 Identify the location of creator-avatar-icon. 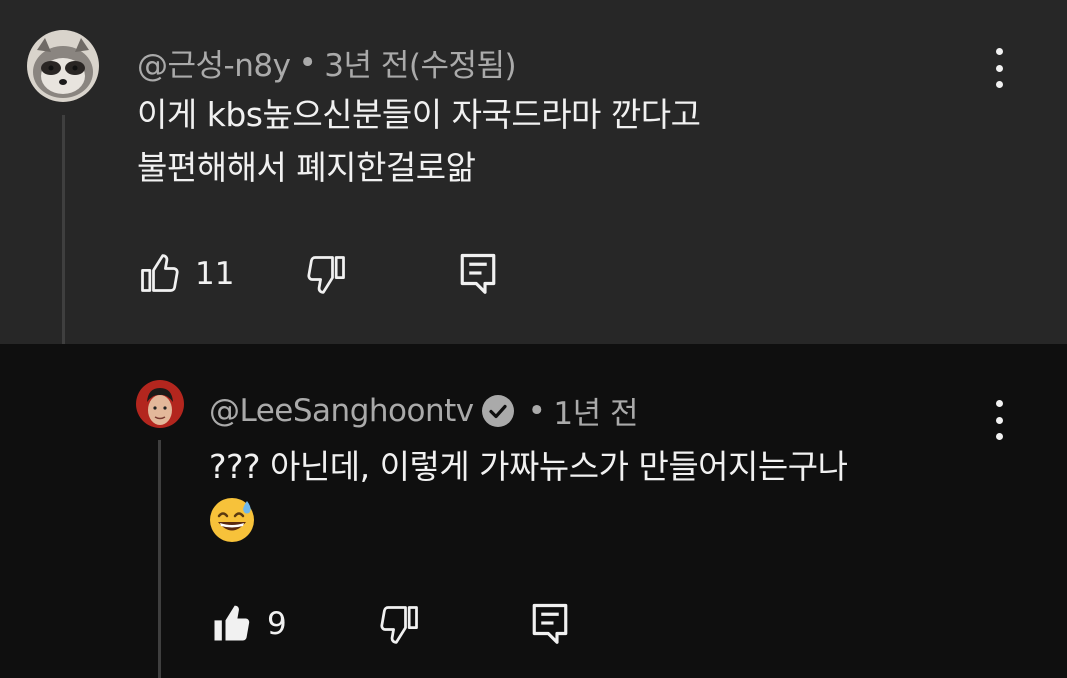
(160, 404).